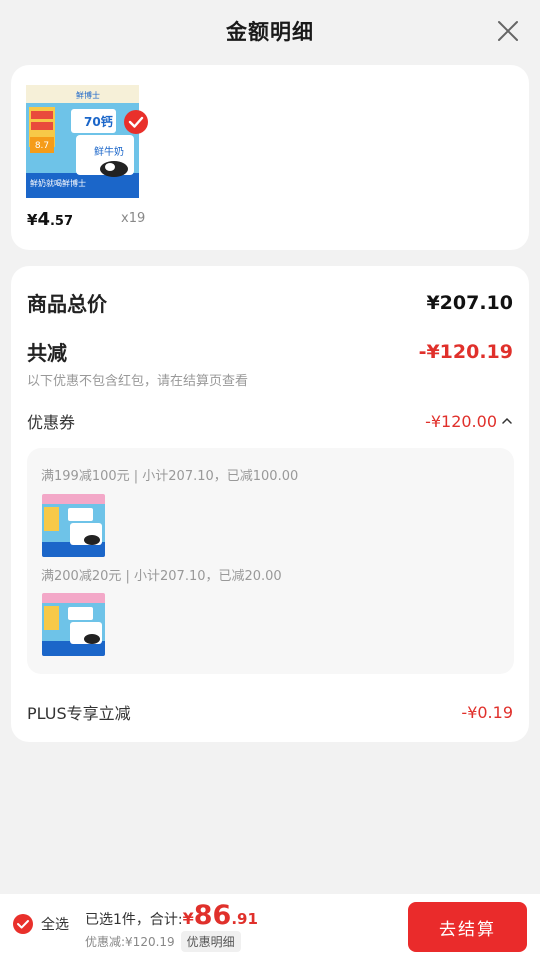 This screenshot has height=959, width=540. I want to click on coupon-amount-value: -¥120.00, so click(461, 421).